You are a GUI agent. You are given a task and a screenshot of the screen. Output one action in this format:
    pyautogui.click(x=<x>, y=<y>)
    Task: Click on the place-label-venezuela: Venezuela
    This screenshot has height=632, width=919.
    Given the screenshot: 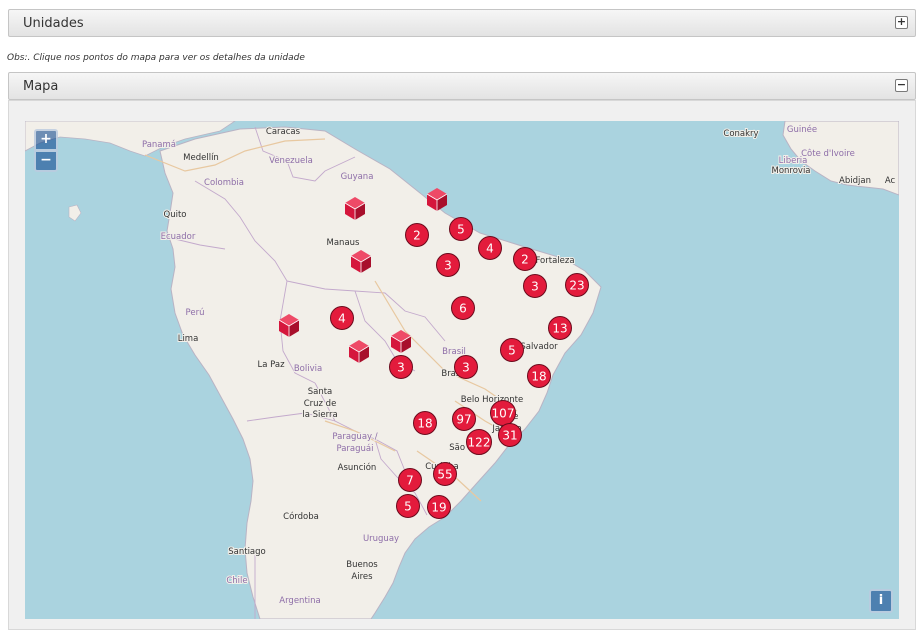 What is the action you would take?
    pyautogui.click(x=291, y=161)
    